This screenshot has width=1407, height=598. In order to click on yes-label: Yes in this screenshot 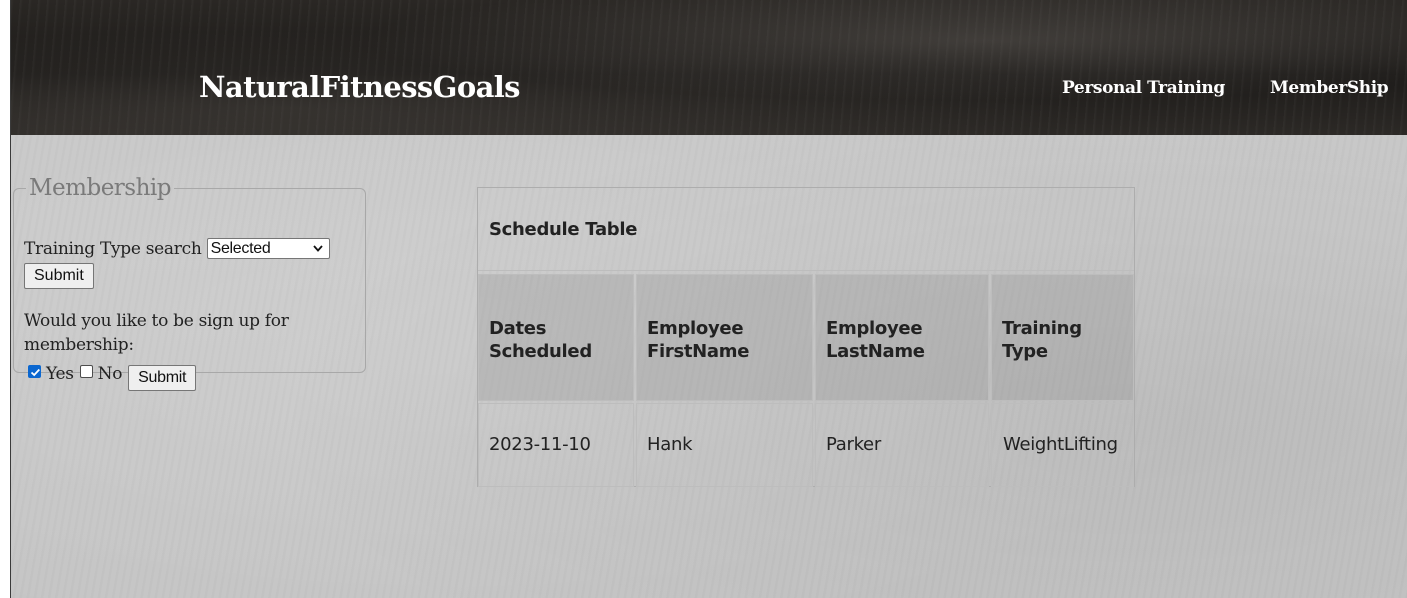, I will do `click(60, 374)`.